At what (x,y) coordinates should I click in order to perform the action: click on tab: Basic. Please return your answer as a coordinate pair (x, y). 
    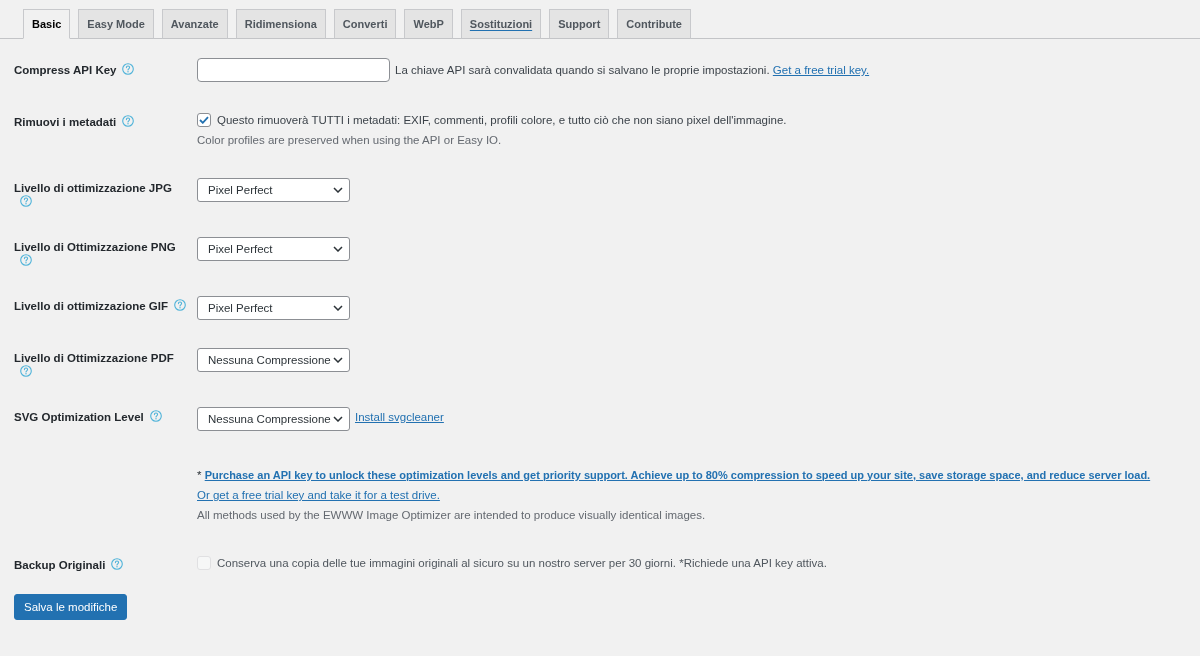
    Looking at the image, I should click on (47, 24).